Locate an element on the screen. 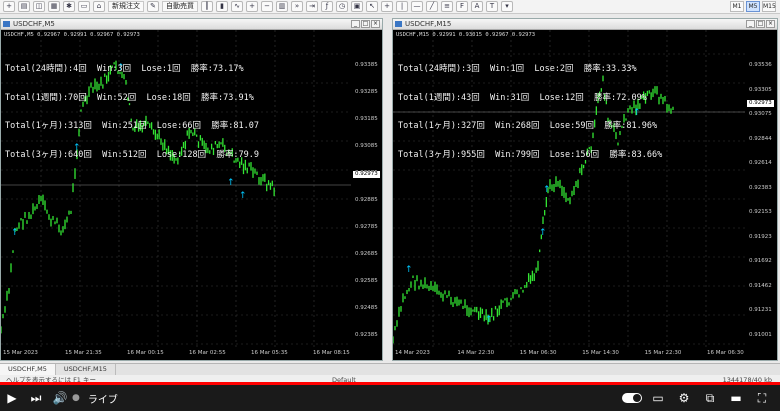 The width and height of the screenshot is (780, 411). price-tick-label: 0.92485 is located at coordinates (366, 308).